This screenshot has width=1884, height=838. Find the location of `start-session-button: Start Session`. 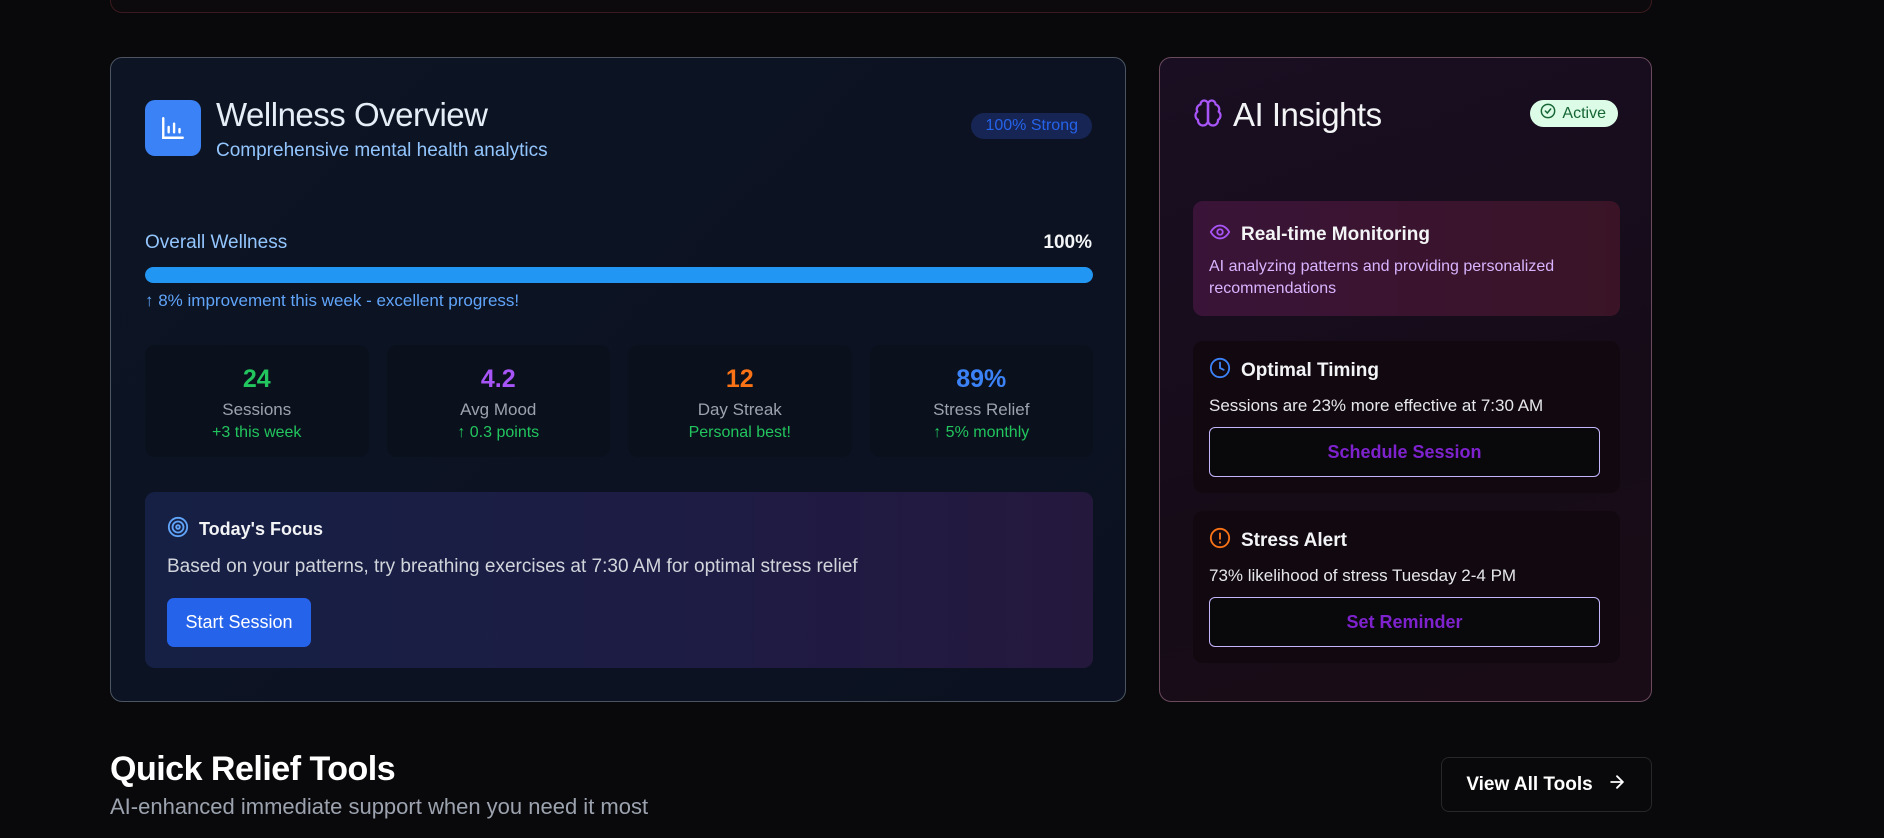

start-session-button: Start Session is located at coordinates (239, 622).